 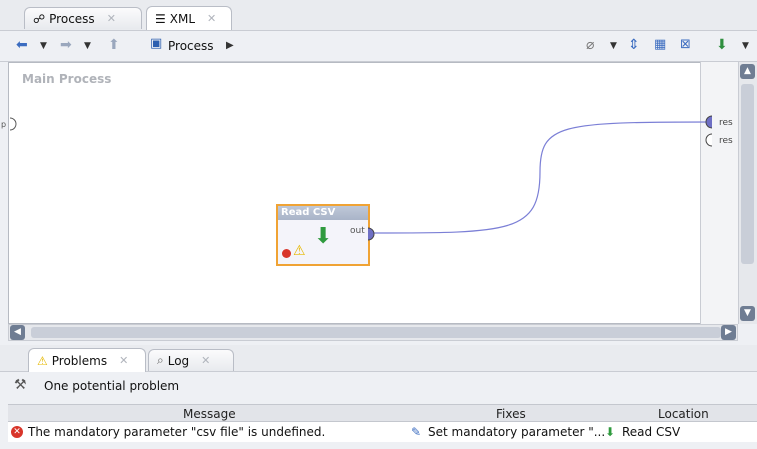 I want to click on breadcrumb-process: Process, so click(x=191, y=46).